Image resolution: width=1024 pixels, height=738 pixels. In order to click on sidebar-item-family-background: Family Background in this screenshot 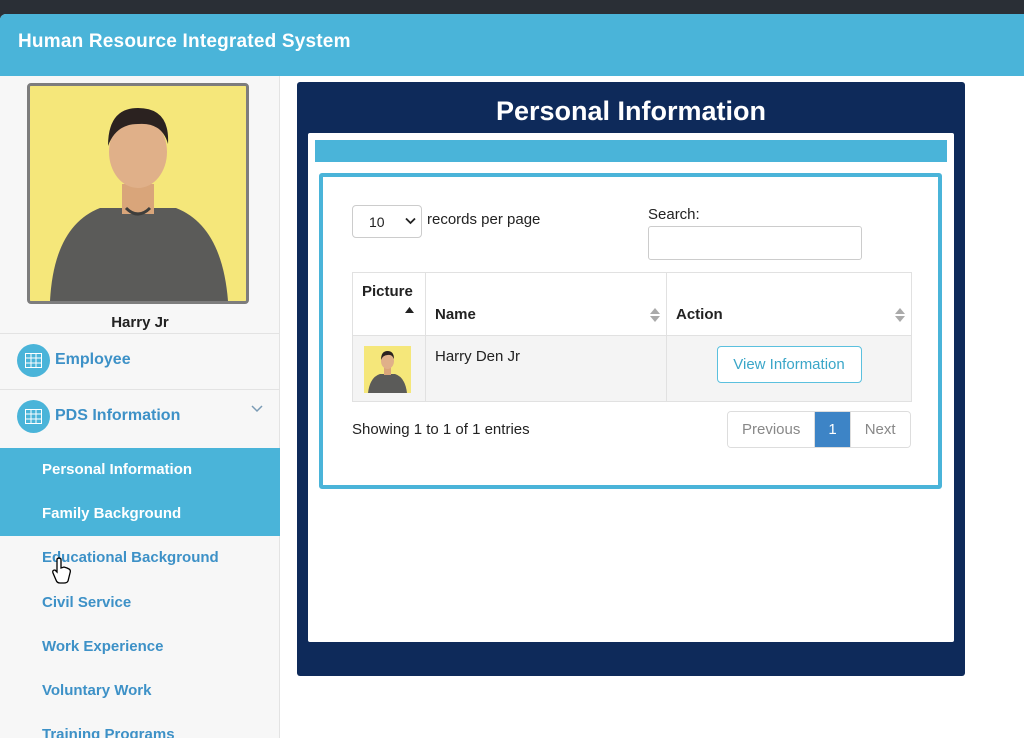, I will do `click(140, 514)`.